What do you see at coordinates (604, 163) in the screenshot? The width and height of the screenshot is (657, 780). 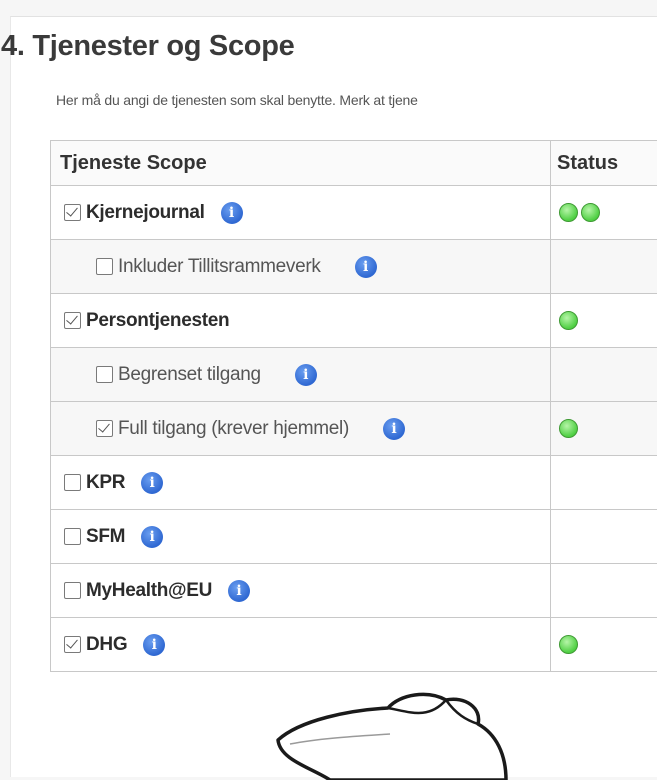 I see `column-header-status: Status` at bounding box center [604, 163].